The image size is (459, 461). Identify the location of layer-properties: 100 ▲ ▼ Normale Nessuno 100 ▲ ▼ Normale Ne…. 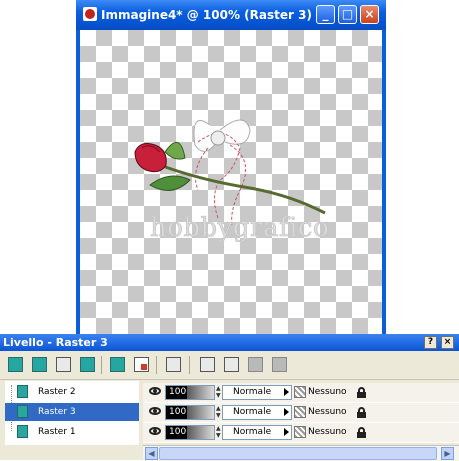
(301, 413).